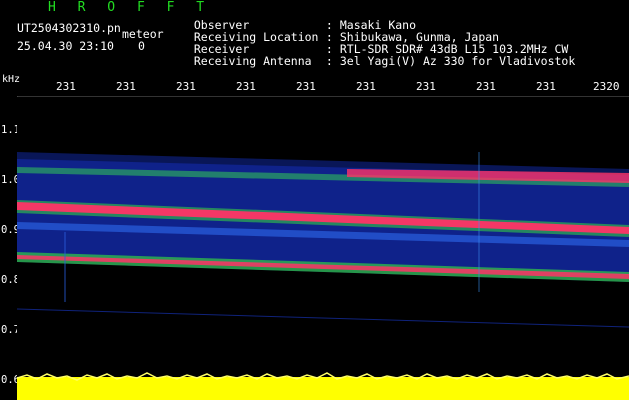  What do you see at coordinates (323, 388) in the screenshot?
I see `noise-floor-band` at bounding box center [323, 388].